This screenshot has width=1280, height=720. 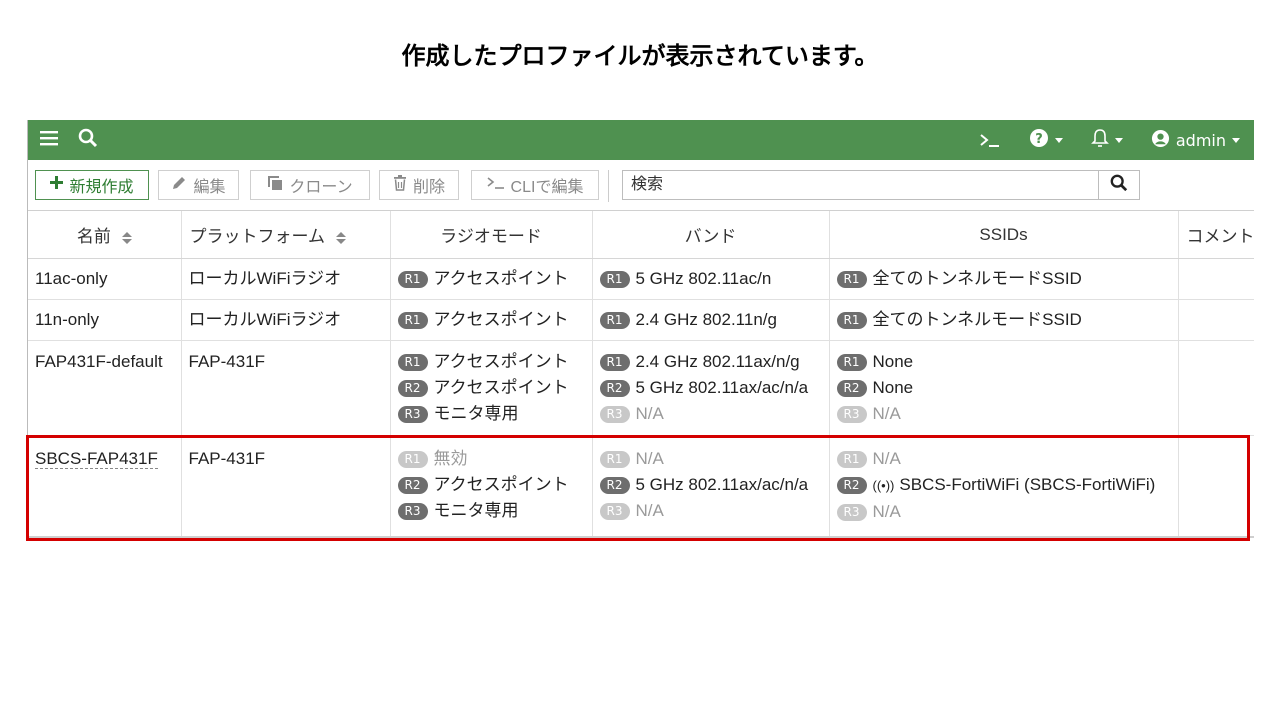 I want to click on column-header-label: SSIDs, so click(x=1003, y=234).